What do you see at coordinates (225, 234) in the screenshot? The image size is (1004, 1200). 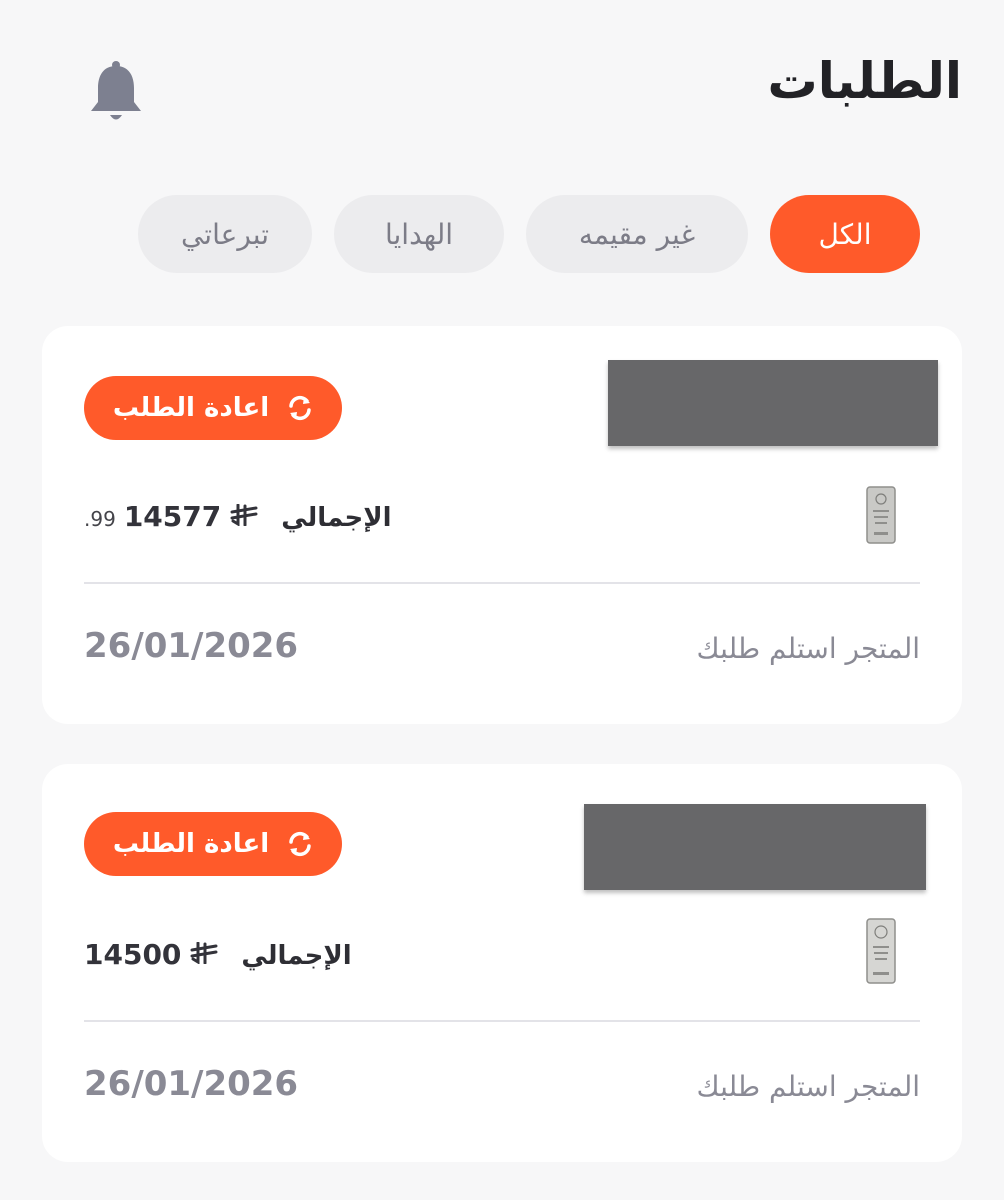 I see `tab-donations: تبرعاتي` at bounding box center [225, 234].